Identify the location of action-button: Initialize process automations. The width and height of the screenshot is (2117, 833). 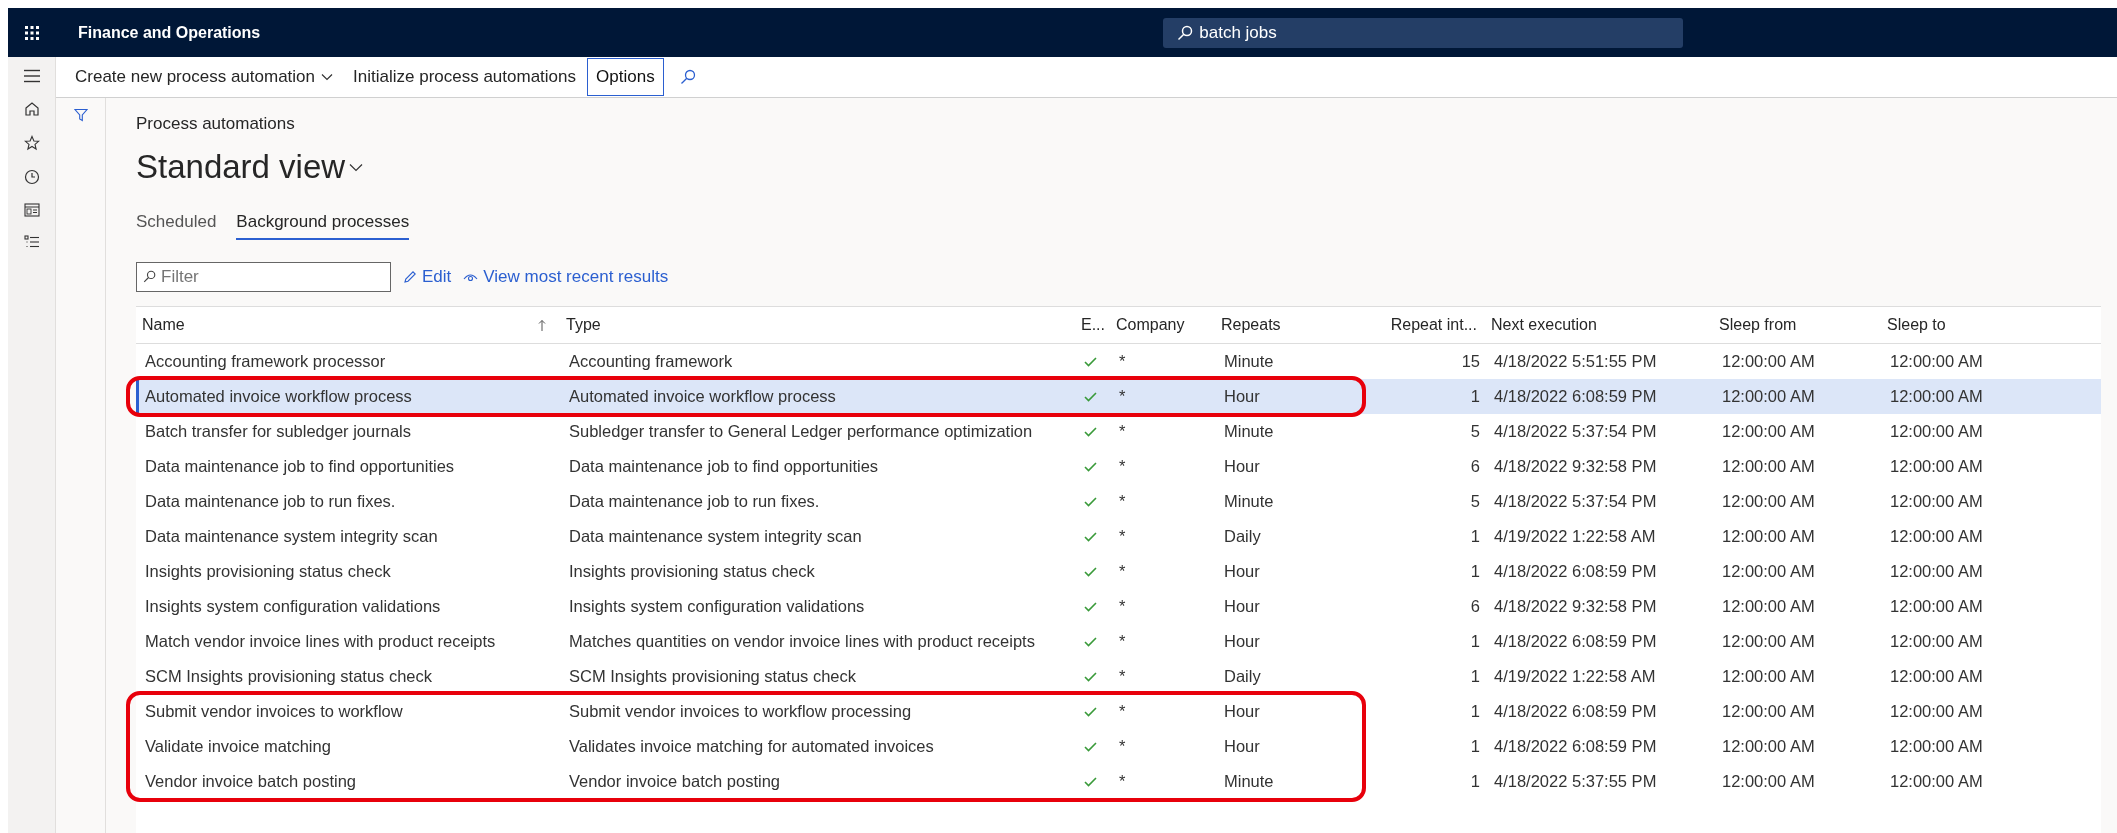
(465, 77).